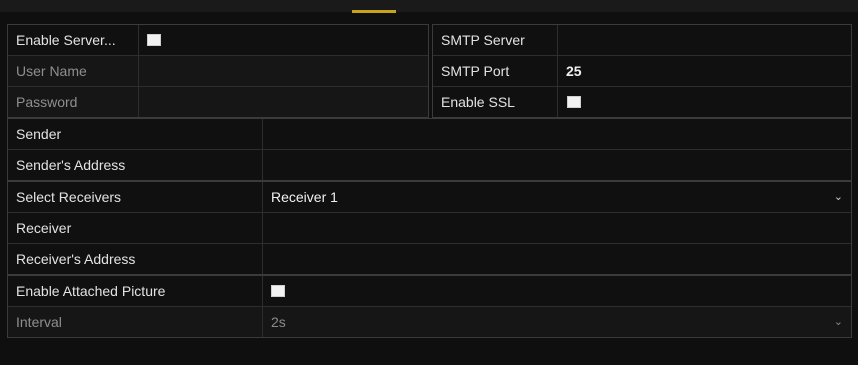  I want to click on select-receivers-row: Select Receivers Receiver 1 ⌄, so click(429, 197).